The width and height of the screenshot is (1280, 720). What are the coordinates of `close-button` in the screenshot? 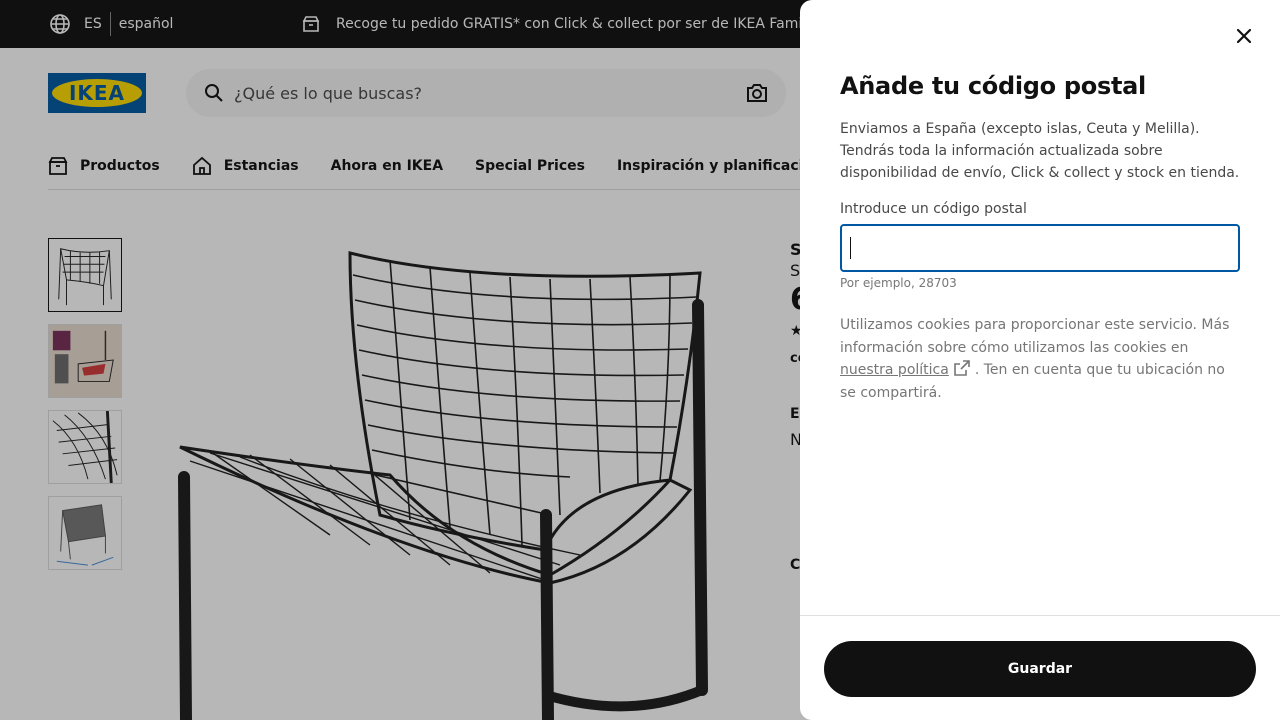 It's located at (1244, 36).